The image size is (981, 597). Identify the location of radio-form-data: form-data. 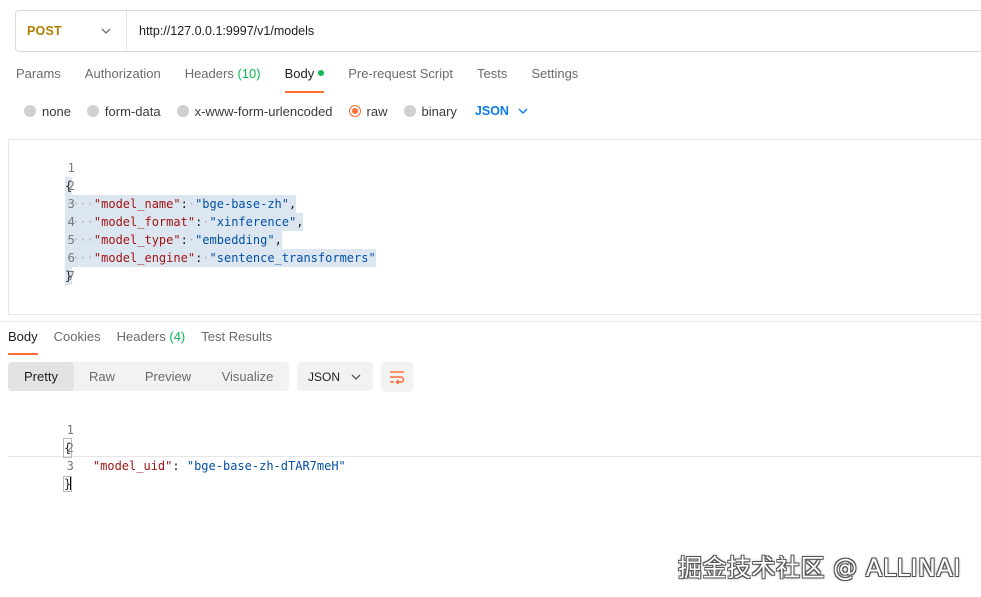
(123, 111).